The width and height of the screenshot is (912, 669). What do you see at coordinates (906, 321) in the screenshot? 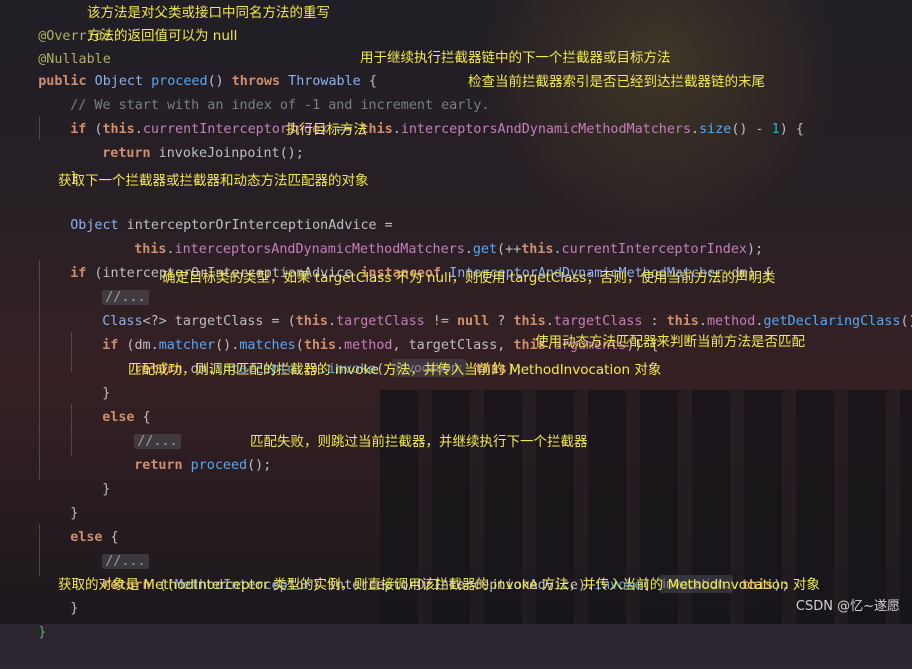
I see `punct: ());` at bounding box center [906, 321].